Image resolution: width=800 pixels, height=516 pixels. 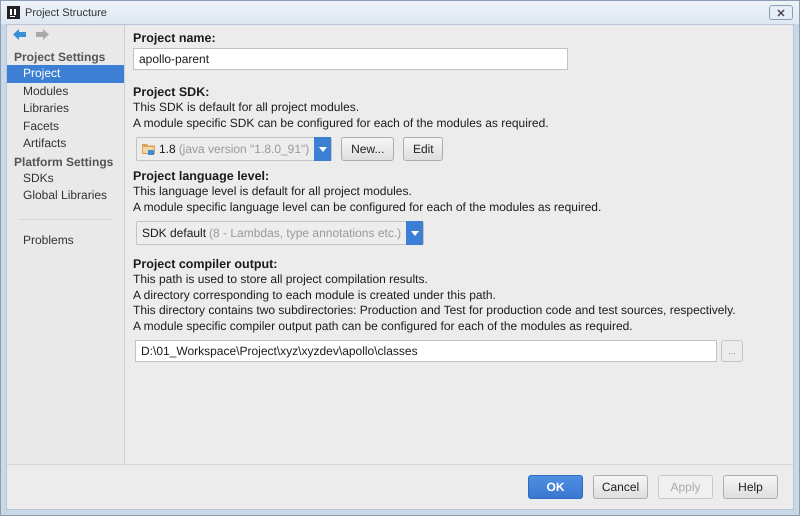 What do you see at coordinates (246, 108) in the screenshot?
I see `description-text: This SDK is default for all project modules.` at bounding box center [246, 108].